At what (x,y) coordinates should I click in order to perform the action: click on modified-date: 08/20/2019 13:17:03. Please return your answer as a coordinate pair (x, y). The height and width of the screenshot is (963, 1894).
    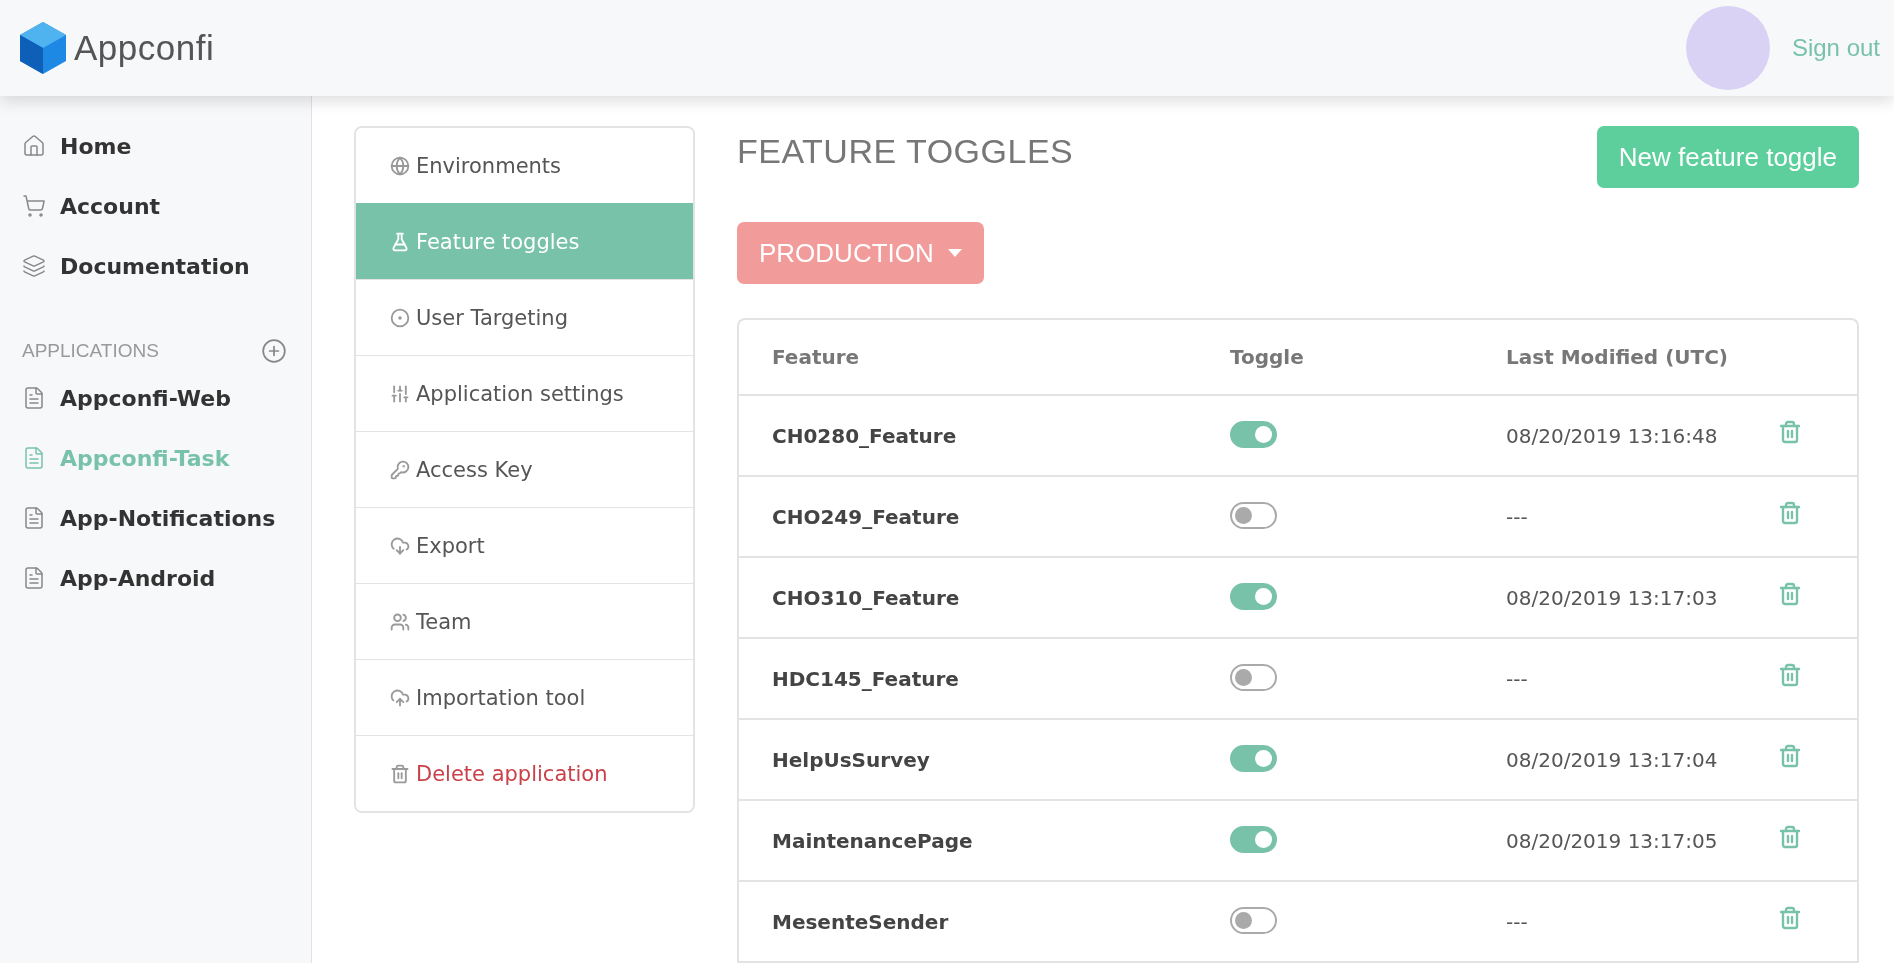
    Looking at the image, I should click on (1612, 597).